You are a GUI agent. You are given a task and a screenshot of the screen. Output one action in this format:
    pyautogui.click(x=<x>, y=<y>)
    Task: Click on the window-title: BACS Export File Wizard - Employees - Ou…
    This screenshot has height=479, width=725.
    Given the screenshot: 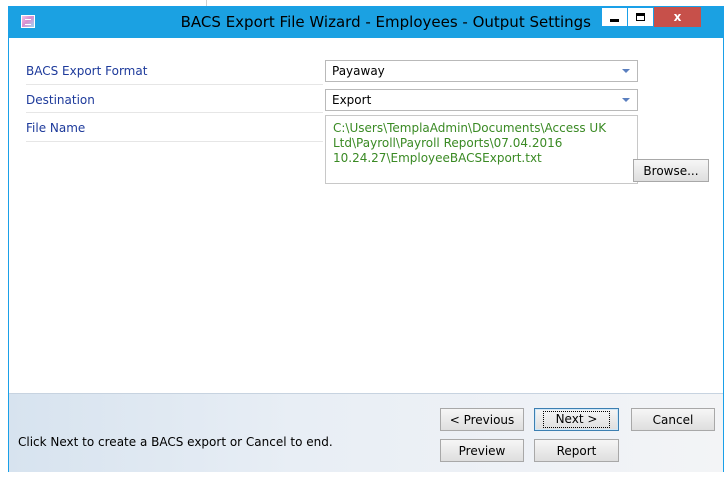 What is the action you would take?
    pyautogui.click(x=385, y=22)
    